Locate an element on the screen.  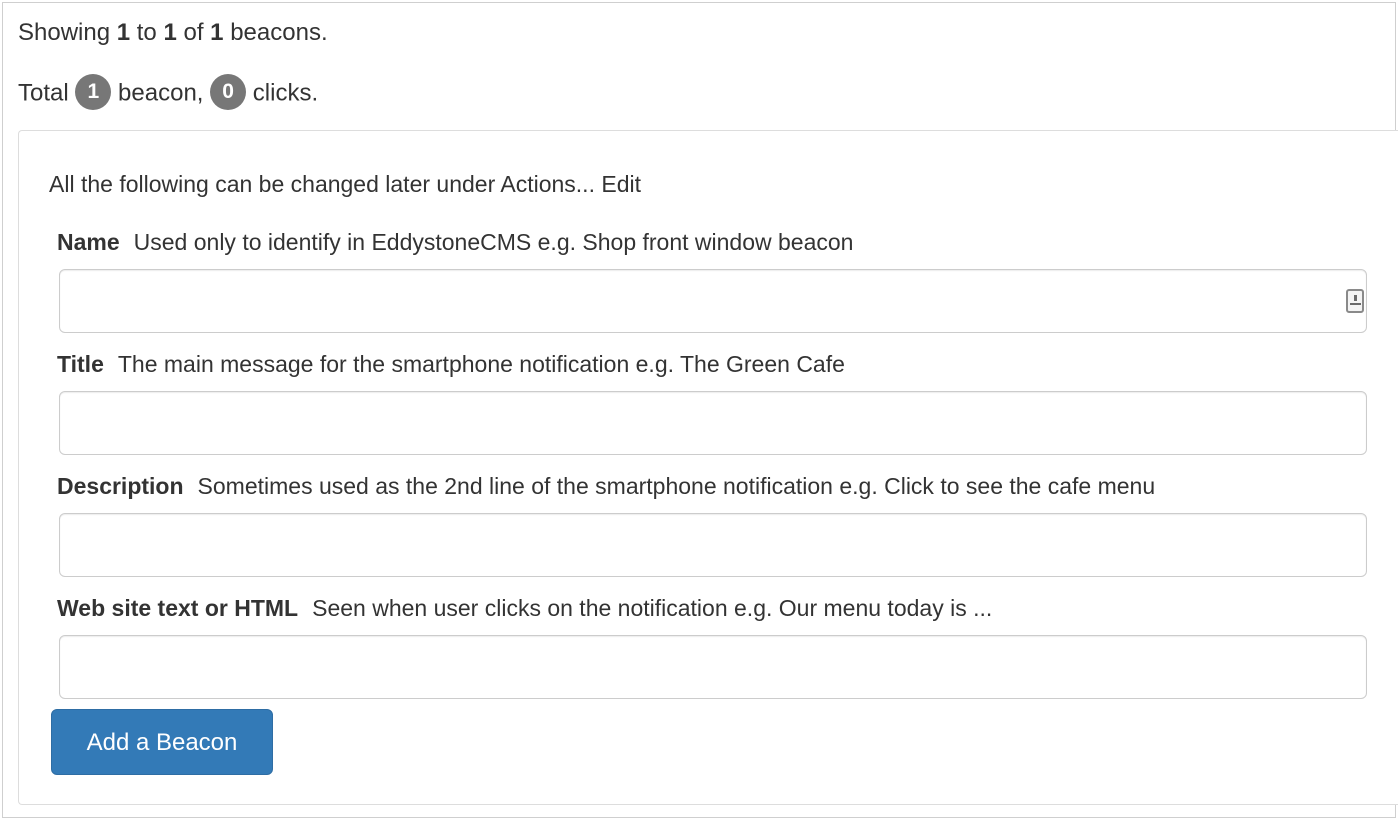
website-input is located at coordinates (713, 667).